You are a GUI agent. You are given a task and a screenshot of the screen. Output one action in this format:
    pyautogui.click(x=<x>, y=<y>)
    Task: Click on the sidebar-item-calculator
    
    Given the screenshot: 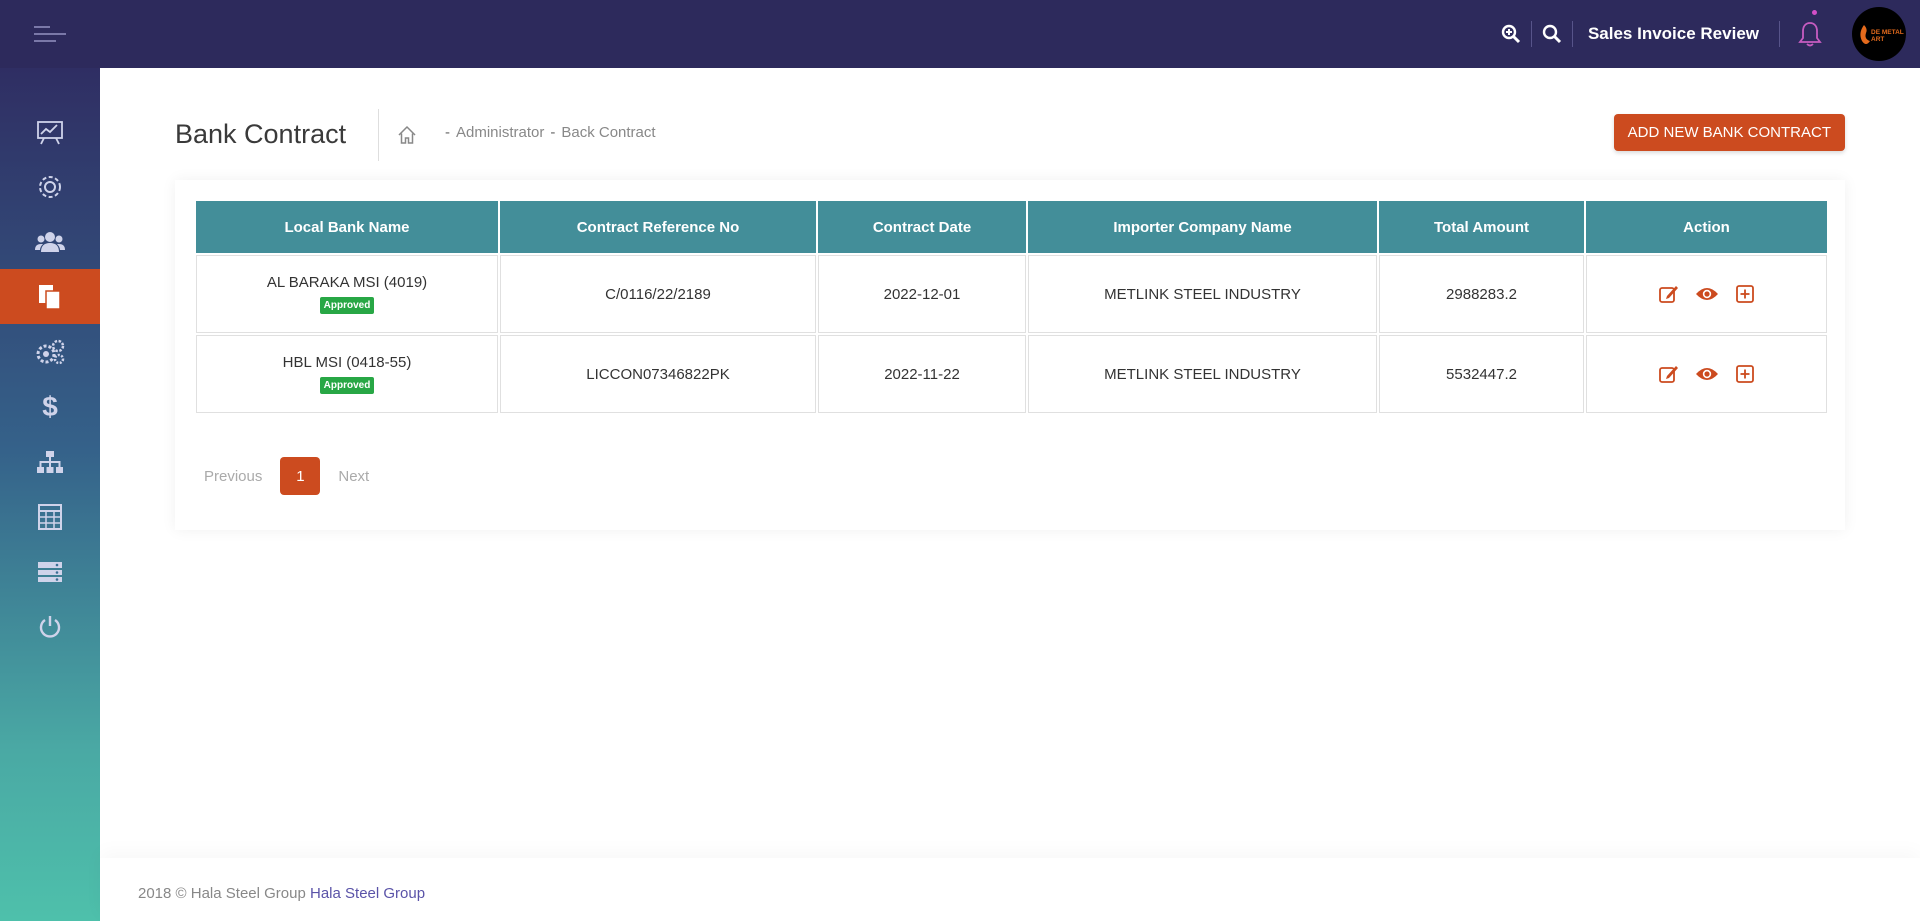 What is the action you would take?
    pyautogui.click(x=50, y=516)
    